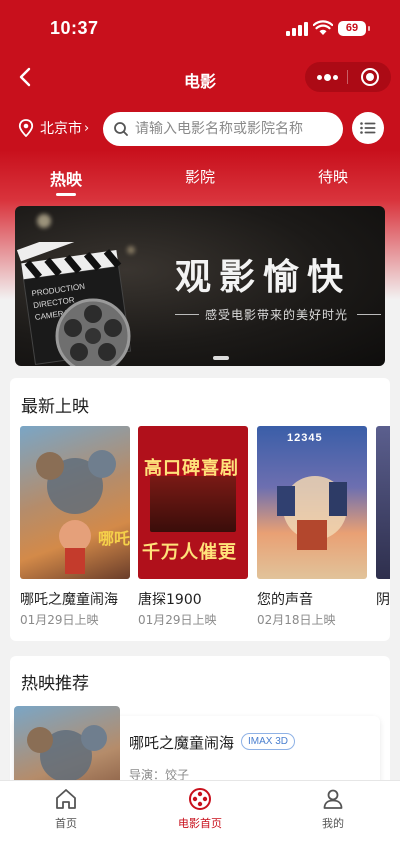  What do you see at coordinates (55, 407) in the screenshot?
I see `section-title: 最新上映` at bounding box center [55, 407].